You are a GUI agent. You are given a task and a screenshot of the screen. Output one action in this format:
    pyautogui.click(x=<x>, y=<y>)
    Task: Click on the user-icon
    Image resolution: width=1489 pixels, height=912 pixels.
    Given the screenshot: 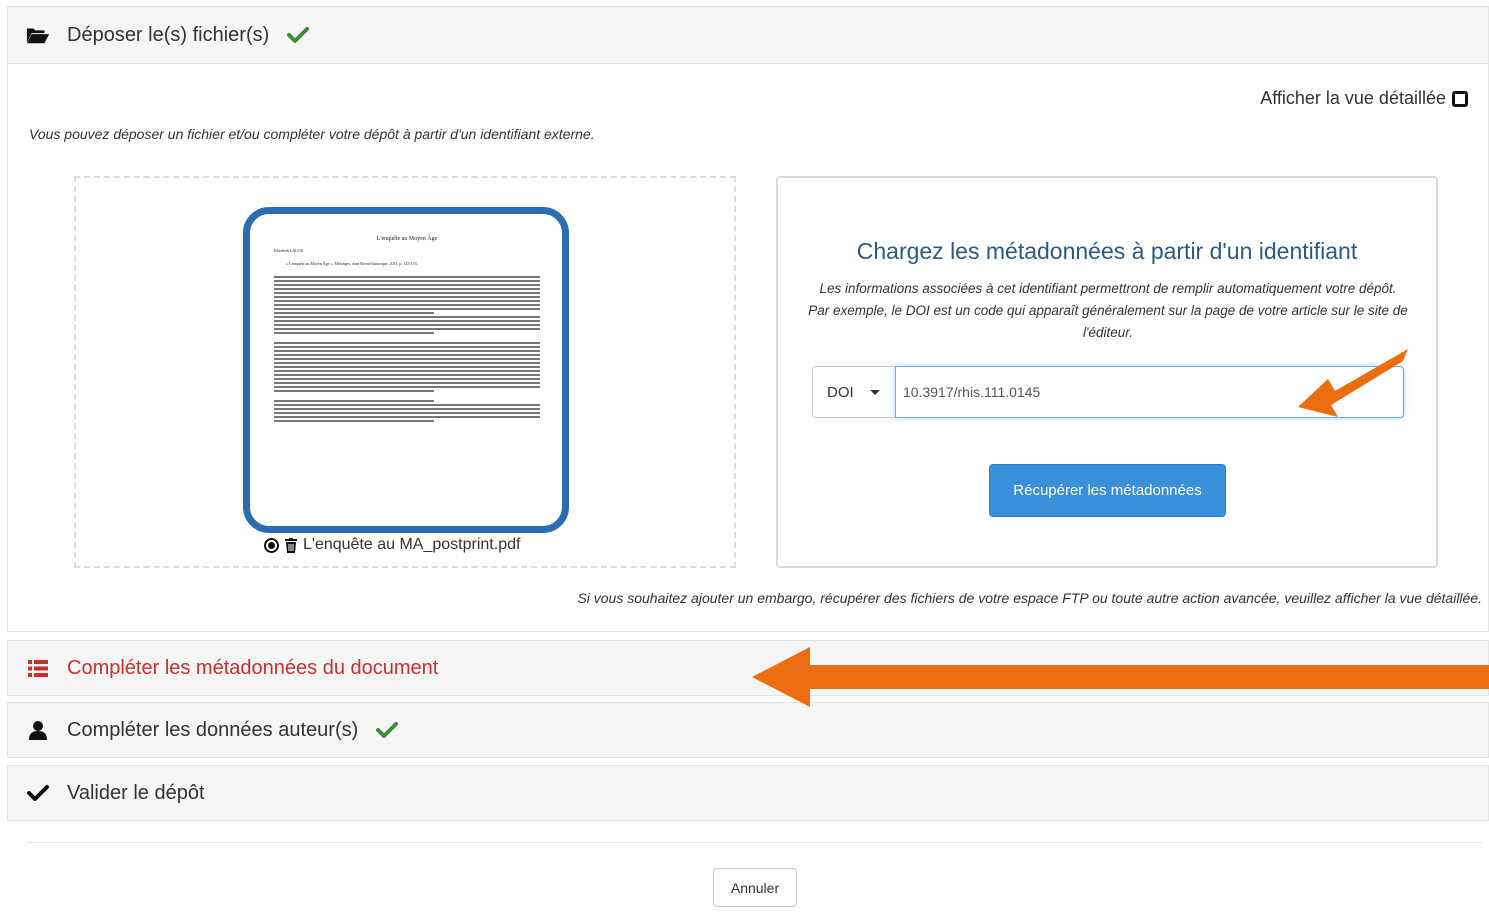 What is the action you would take?
    pyautogui.click(x=38, y=730)
    